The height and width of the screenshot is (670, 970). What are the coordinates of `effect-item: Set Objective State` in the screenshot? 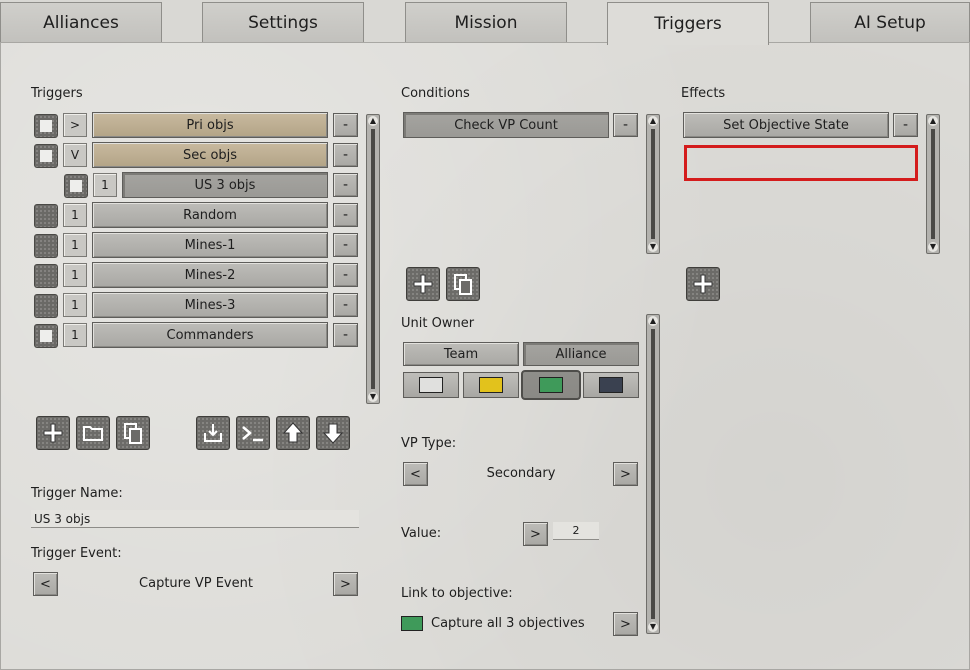 It's located at (786, 125).